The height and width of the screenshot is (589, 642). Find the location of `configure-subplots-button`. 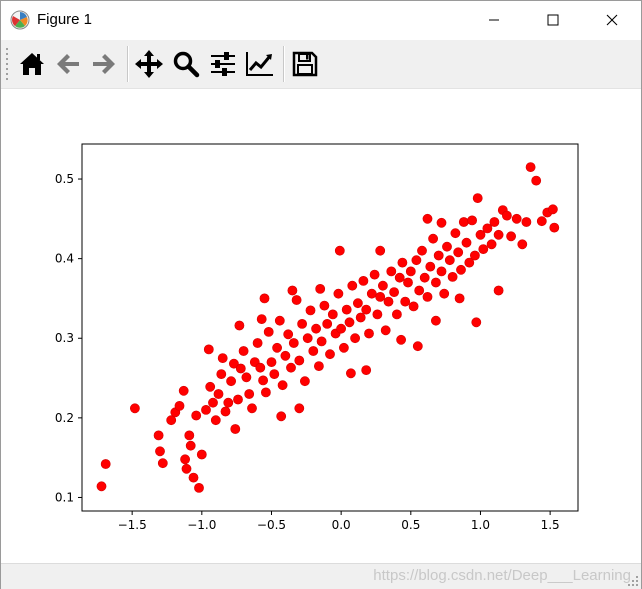

configure-subplots-button is located at coordinates (223, 64).